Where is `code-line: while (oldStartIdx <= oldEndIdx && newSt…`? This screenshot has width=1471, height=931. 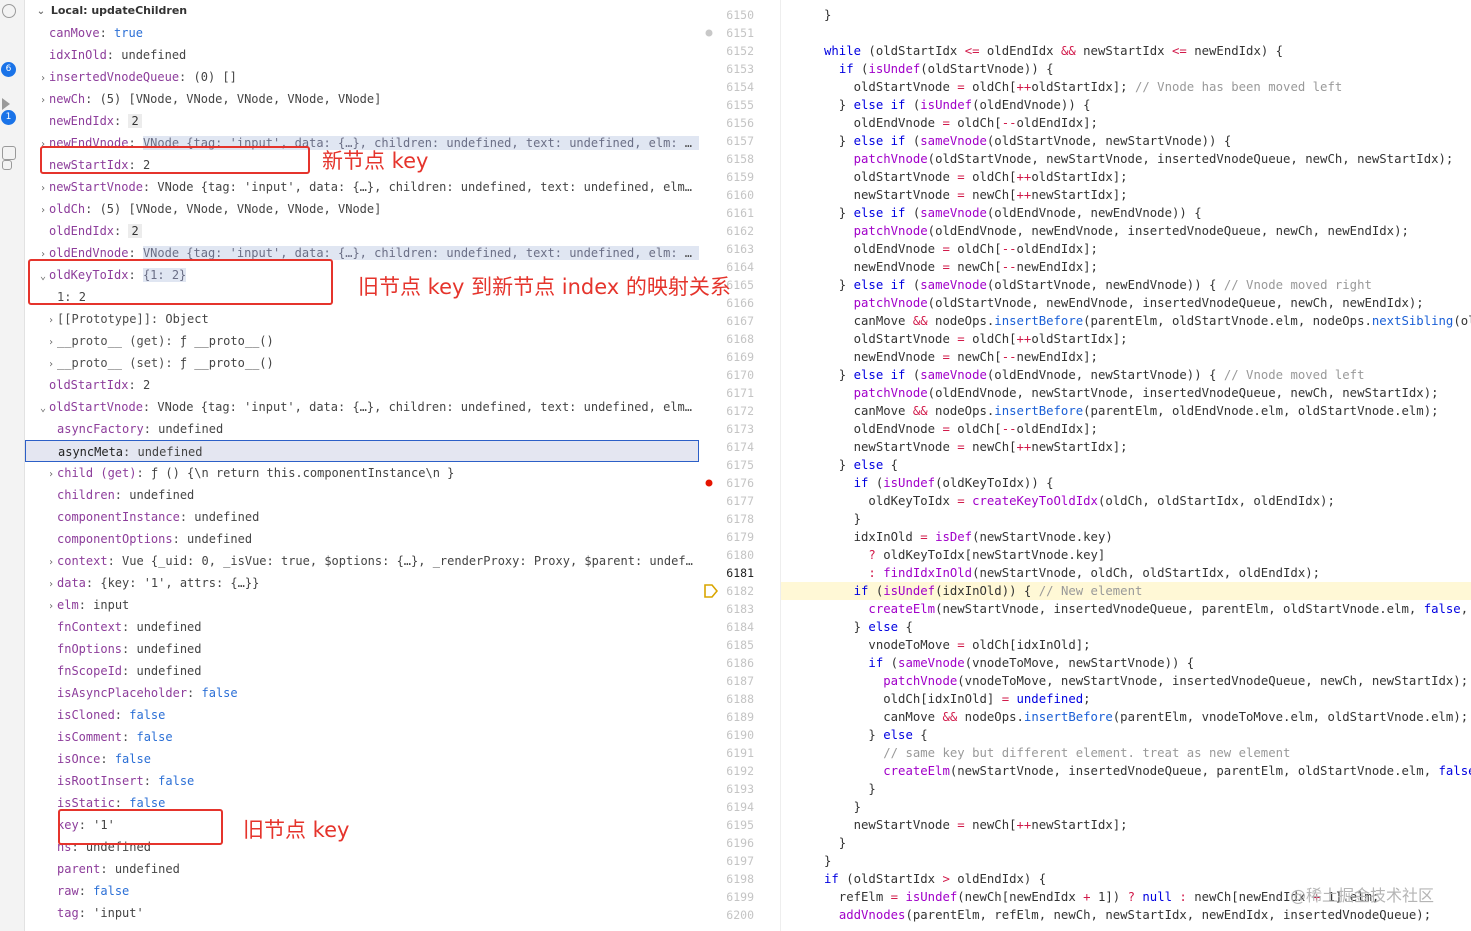 code-line: while (oldStartIdx <= oldEndIdx && newSt… is located at coordinates (1126, 51).